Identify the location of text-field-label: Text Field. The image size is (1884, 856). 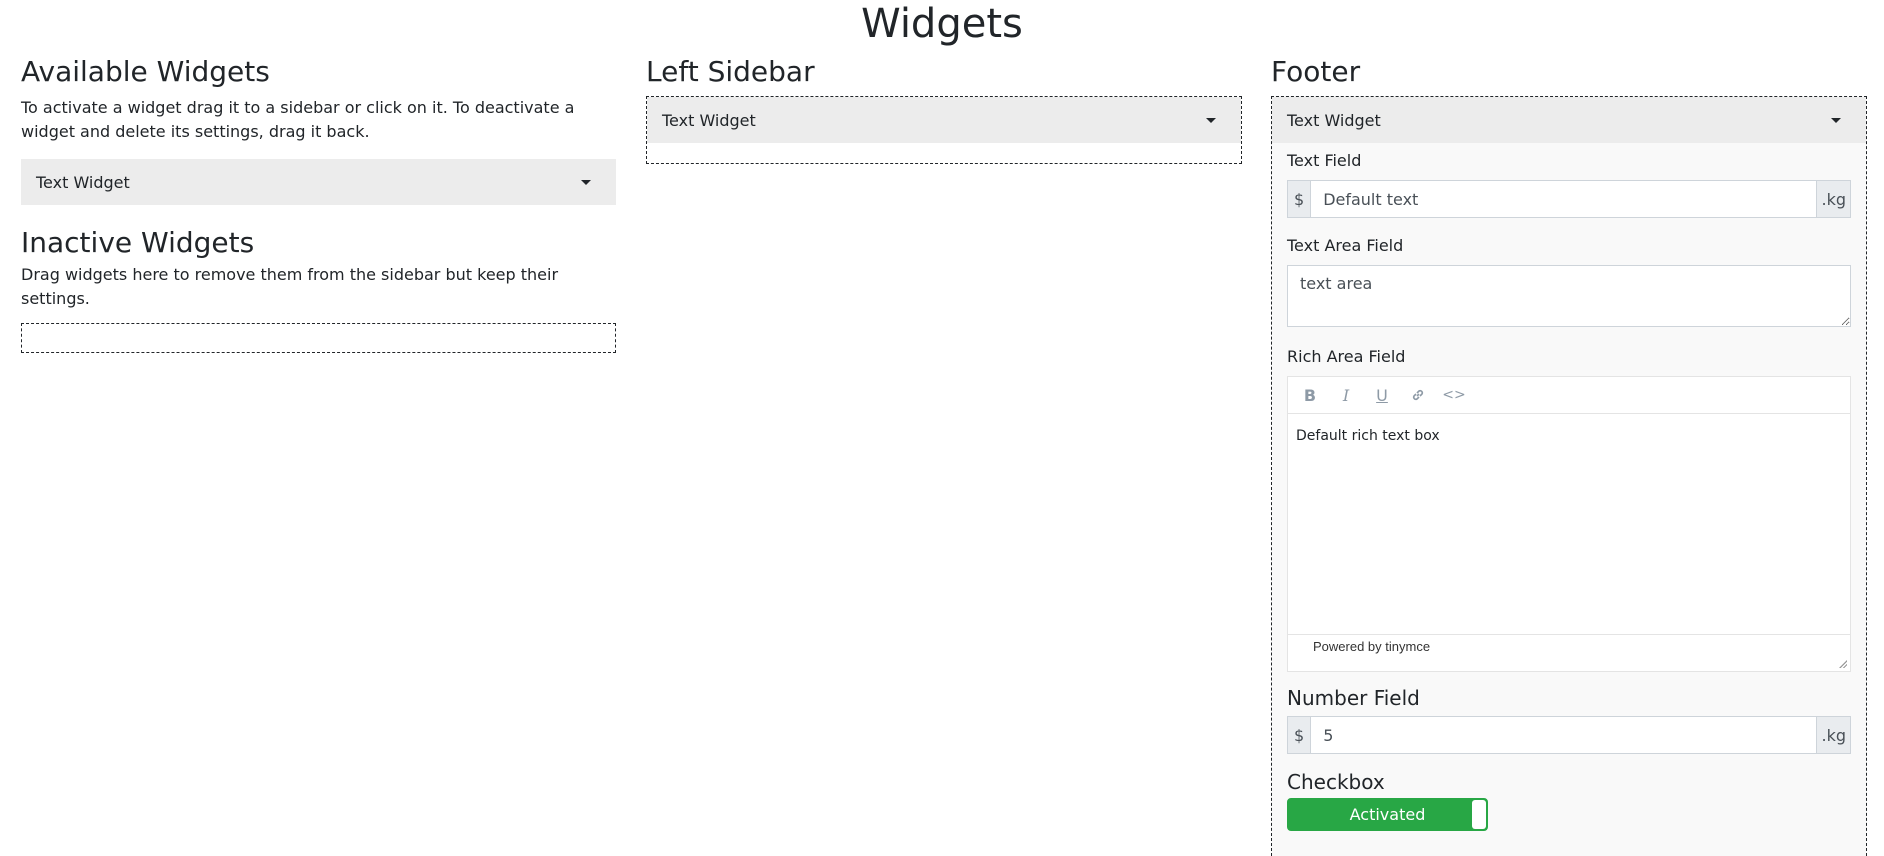
(1324, 160).